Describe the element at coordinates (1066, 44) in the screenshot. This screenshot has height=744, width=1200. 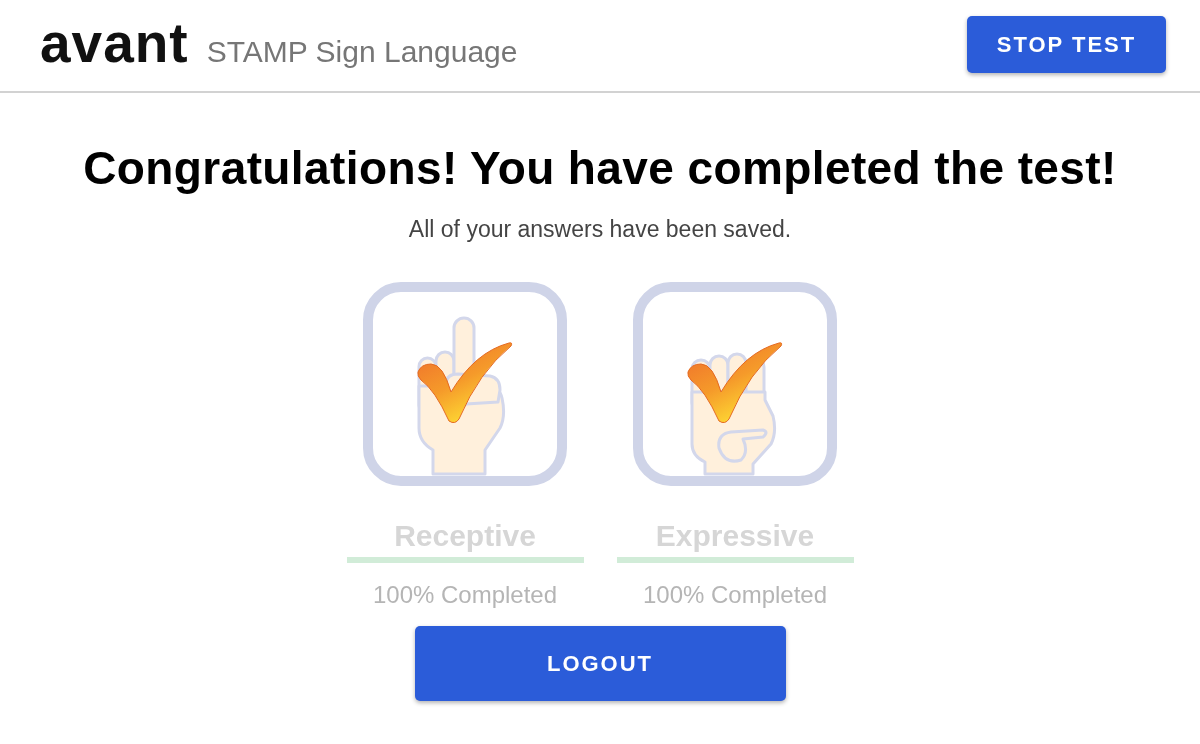
I see `stop-test-button: STOP TEST` at that location.